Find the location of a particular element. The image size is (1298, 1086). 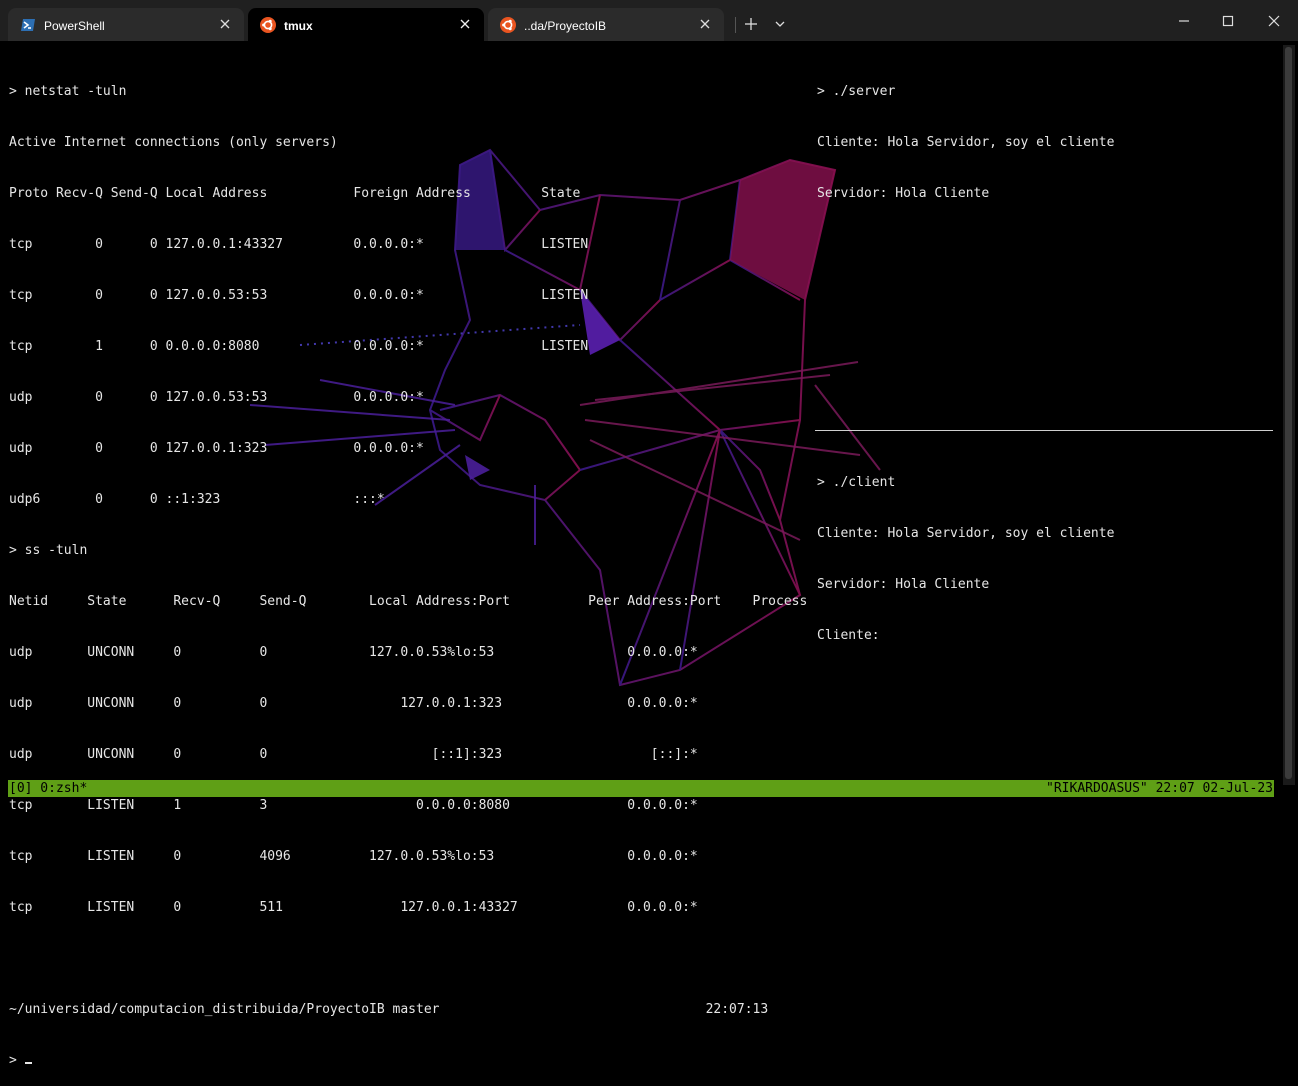

close-window-icon is located at coordinates (1274, 21).